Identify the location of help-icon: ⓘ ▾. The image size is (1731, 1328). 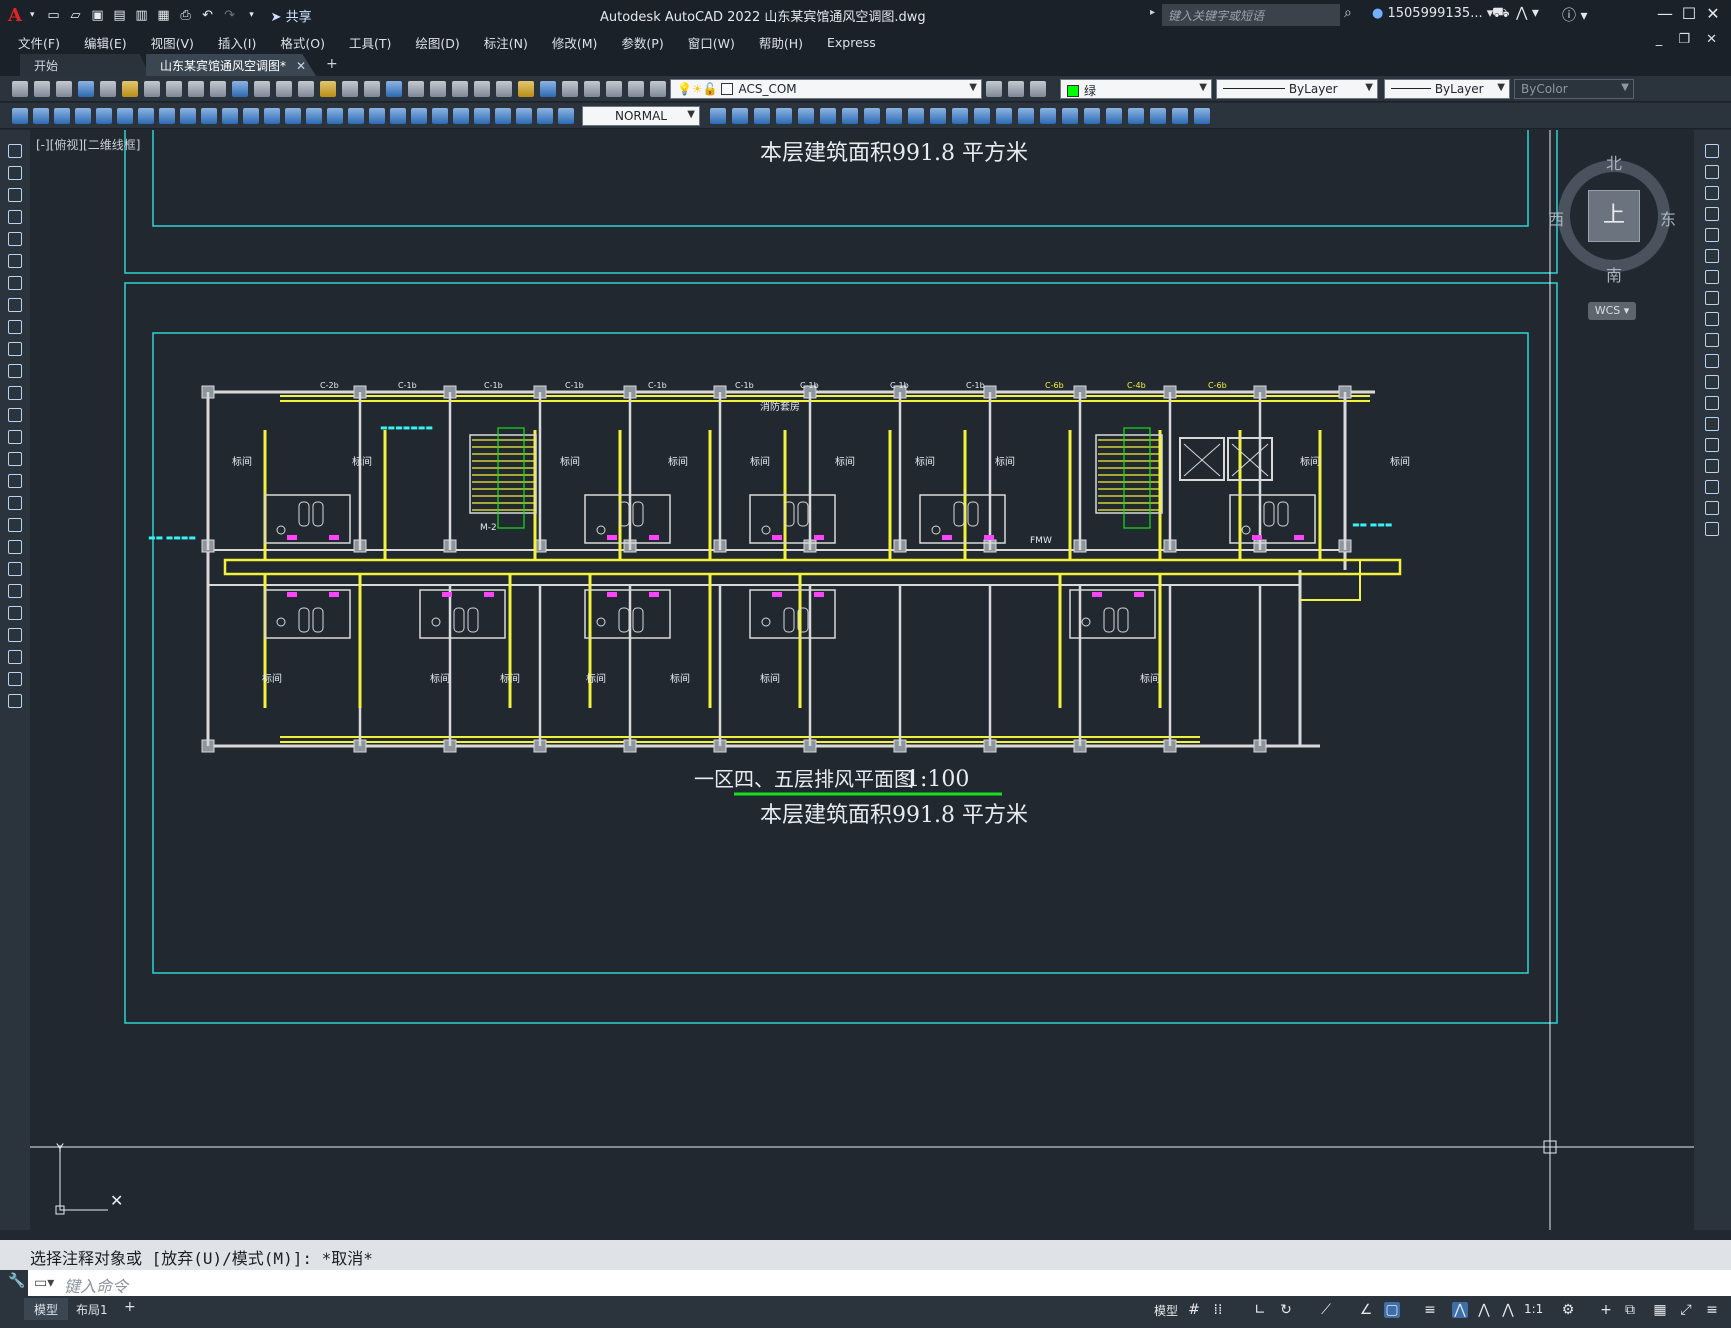
(1574, 15).